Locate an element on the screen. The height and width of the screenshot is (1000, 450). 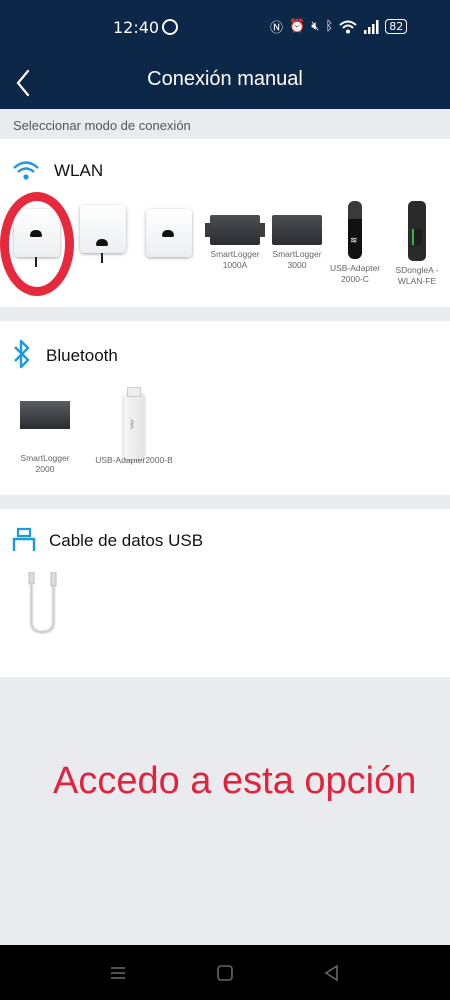
bluetooth-title: Bluetooth is located at coordinates (82, 355).